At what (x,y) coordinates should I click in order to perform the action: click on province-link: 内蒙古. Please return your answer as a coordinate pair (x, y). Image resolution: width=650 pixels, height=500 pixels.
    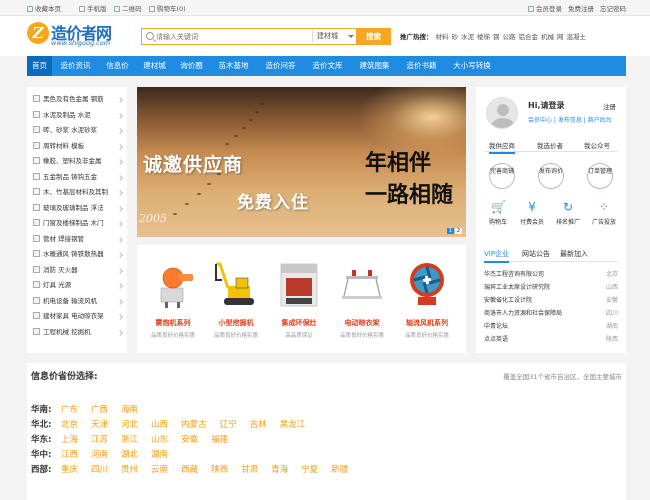
    Looking at the image, I should click on (194, 424).